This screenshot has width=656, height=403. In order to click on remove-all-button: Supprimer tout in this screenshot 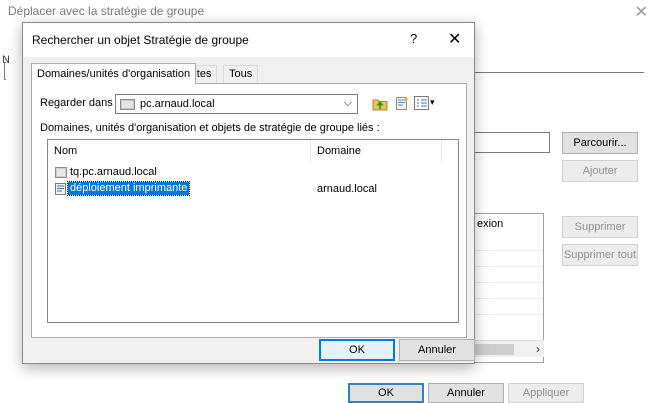, I will do `click(600, 255)`.